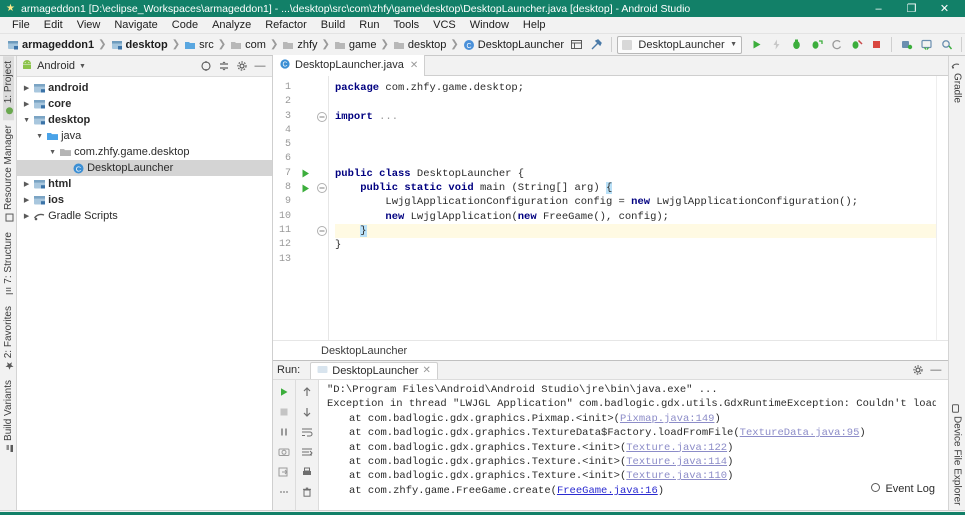 The image size is (965, 515). Describe the element at coordinates (676, 476) in the screenshot. I see `stack-trace-link: Texture.java:110` at that location.